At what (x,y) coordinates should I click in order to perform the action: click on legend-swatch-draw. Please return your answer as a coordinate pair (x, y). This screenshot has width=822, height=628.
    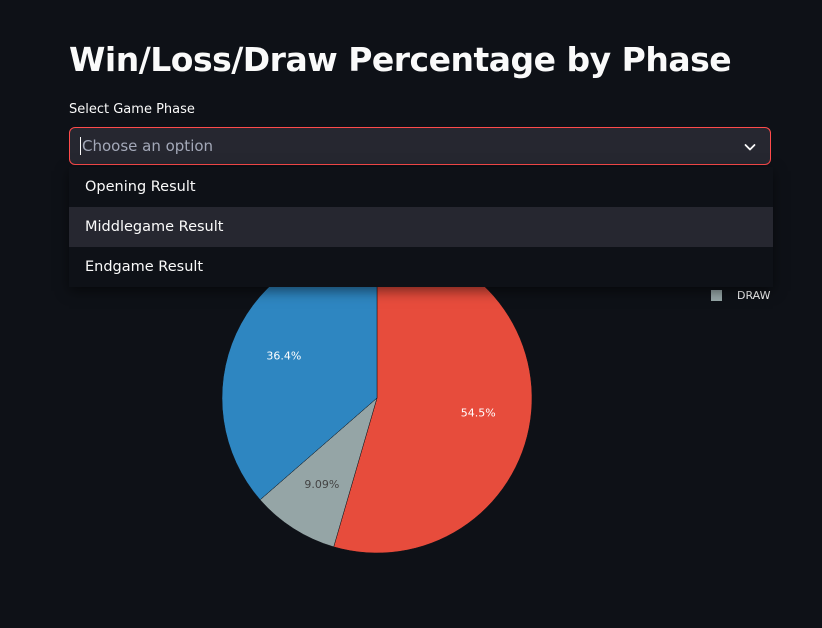
    Looking at the image, I should click on (716, 295).